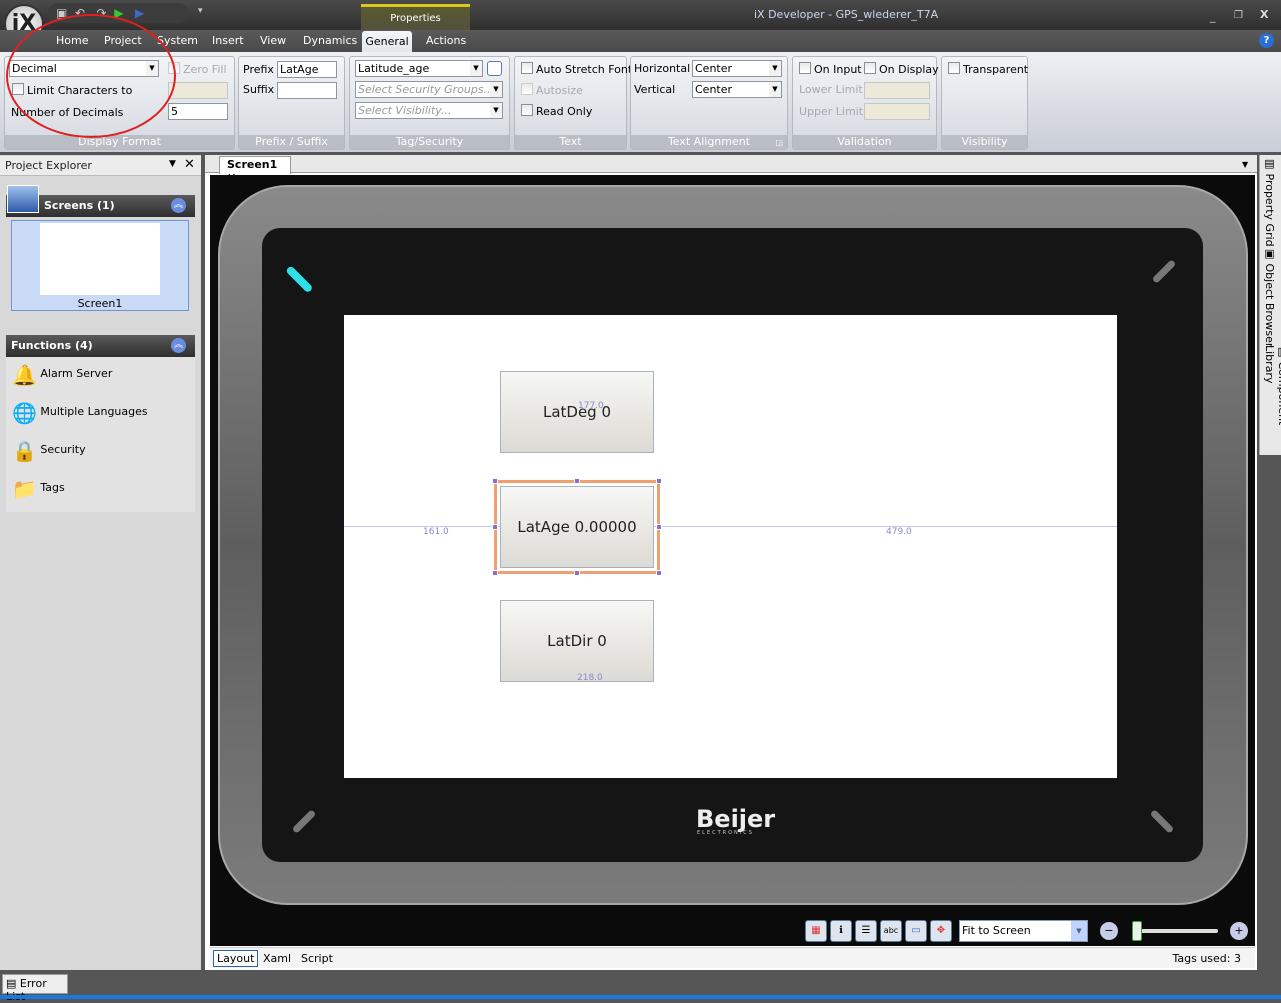 The height and width of the screenshot is (1003, 1281). I want to click on zoom-slider-thumb, so click(1137, 931).